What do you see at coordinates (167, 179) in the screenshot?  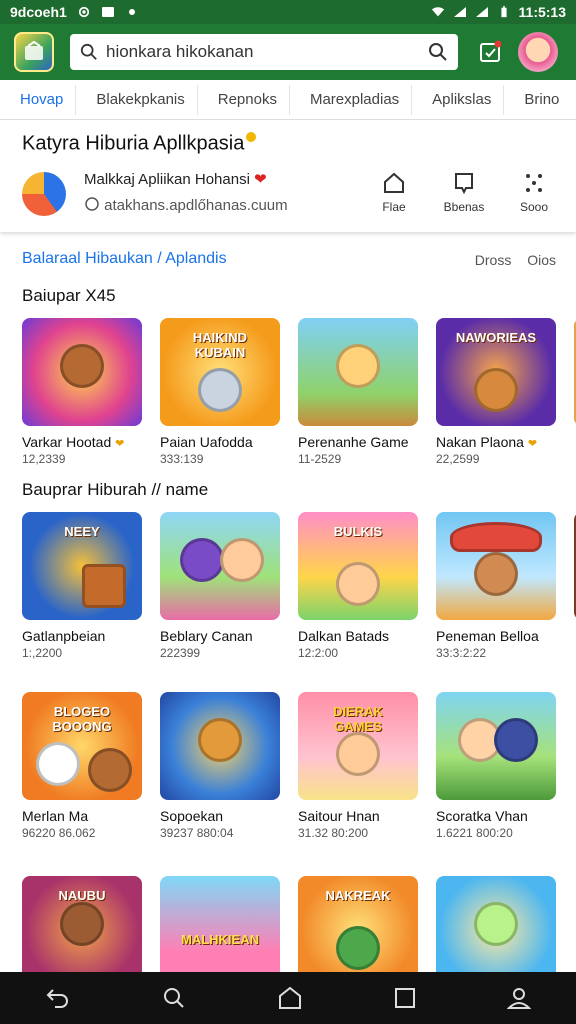 I see `developer-name-text: Malkkaj Apliikan Hohansi` at bounding box center [167, 179].